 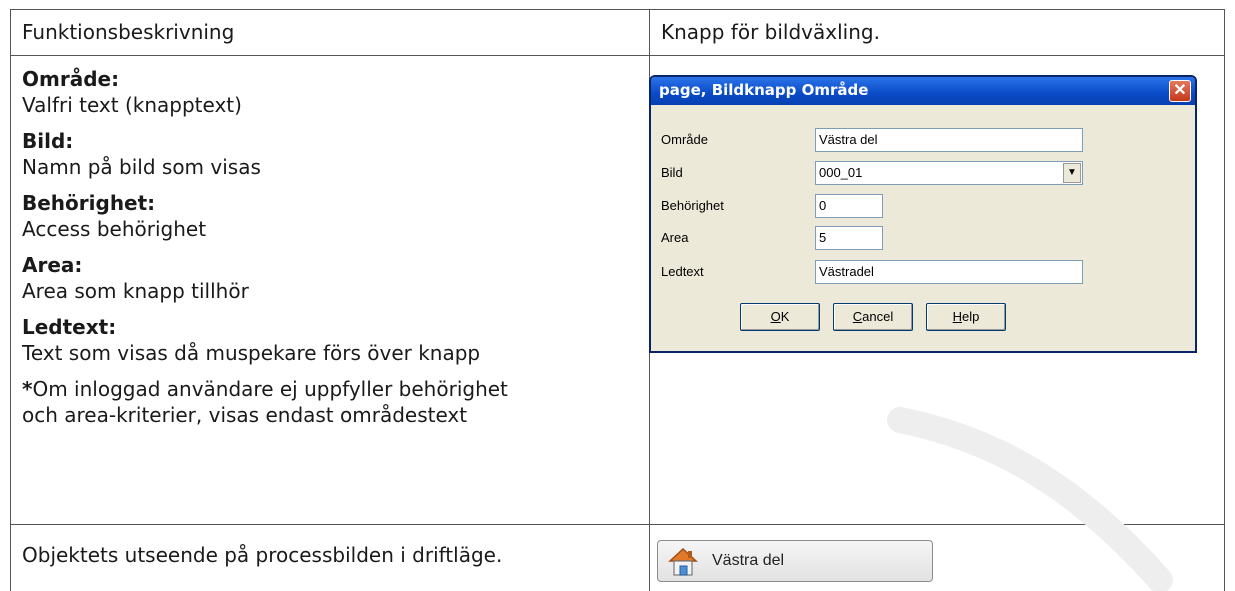 What do you see at coordinates (748, 560) in the screenshot?
I see `runtime-button-label: Västra del` at bounding box center [748, 560].